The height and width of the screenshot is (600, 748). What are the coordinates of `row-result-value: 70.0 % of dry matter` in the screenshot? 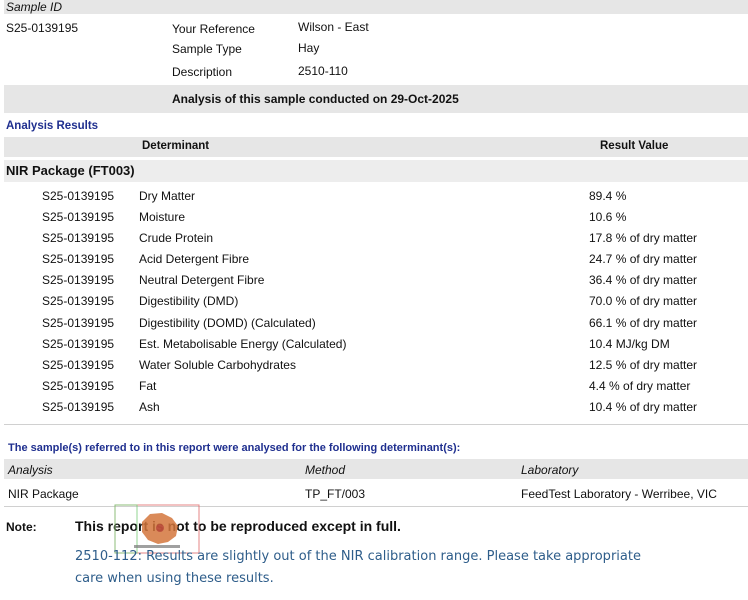 It's located at (643, 301).